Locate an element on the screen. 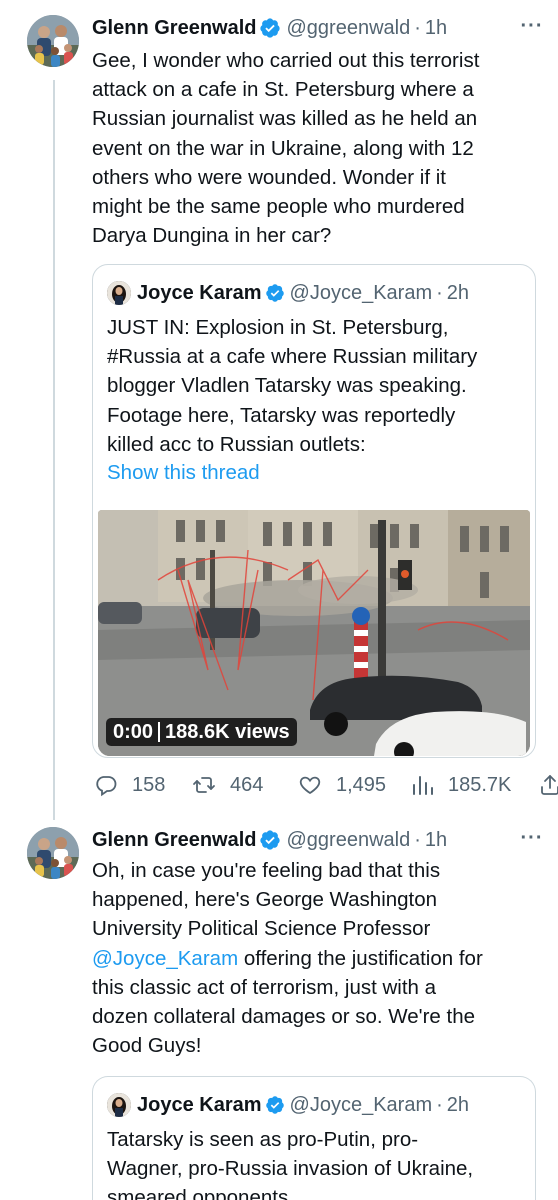 The image size is (558, 1200). quoted-text-line: blogger Vladlen Tatarsky was speaking. is located at coordinates (287, 386).